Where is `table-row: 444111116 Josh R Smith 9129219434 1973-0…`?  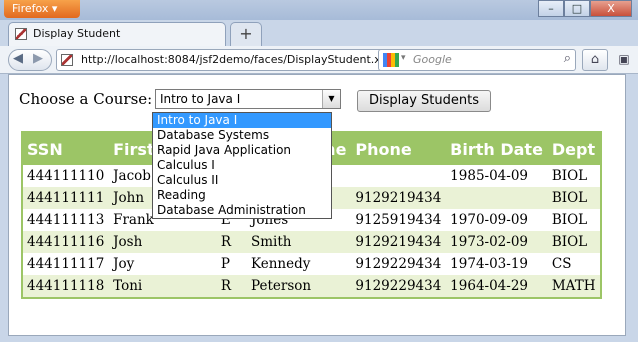 table-row: 444111116 Josh R Smith 9129219434 1973-0… is located at coordinates (311, 242).